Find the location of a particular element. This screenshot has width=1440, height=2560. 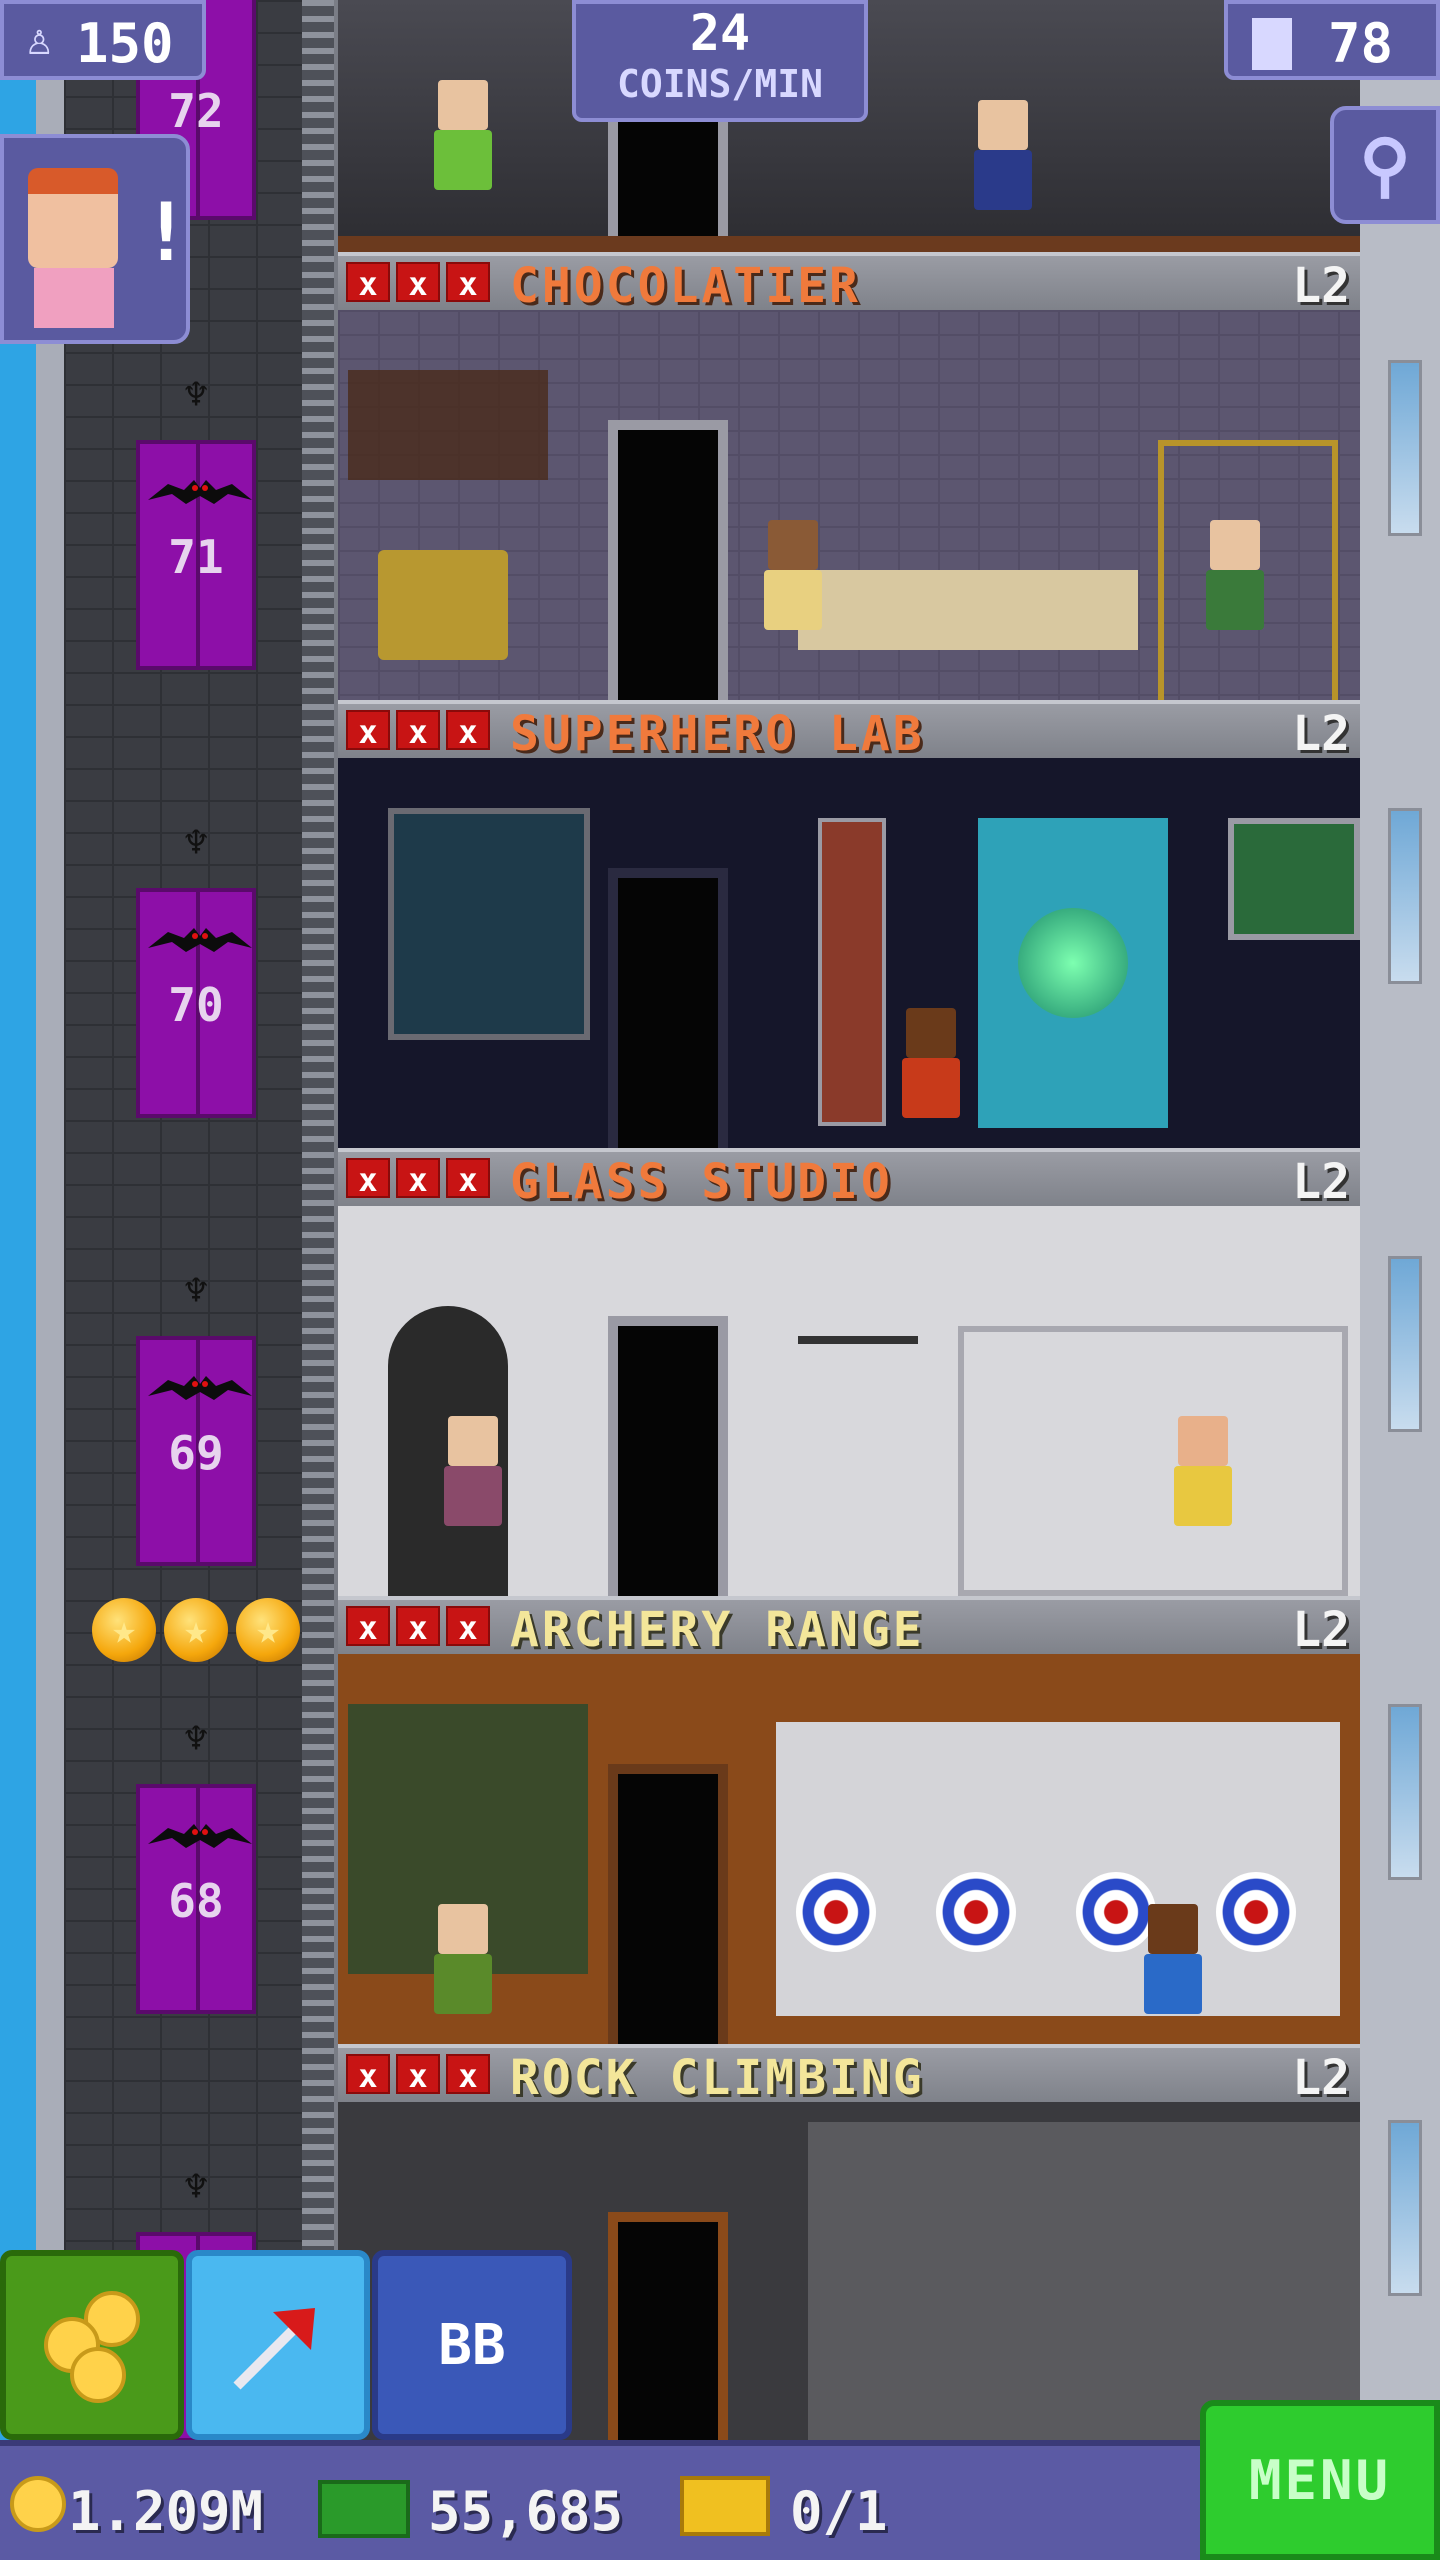

hologram is located at coordinates (1073, 973).